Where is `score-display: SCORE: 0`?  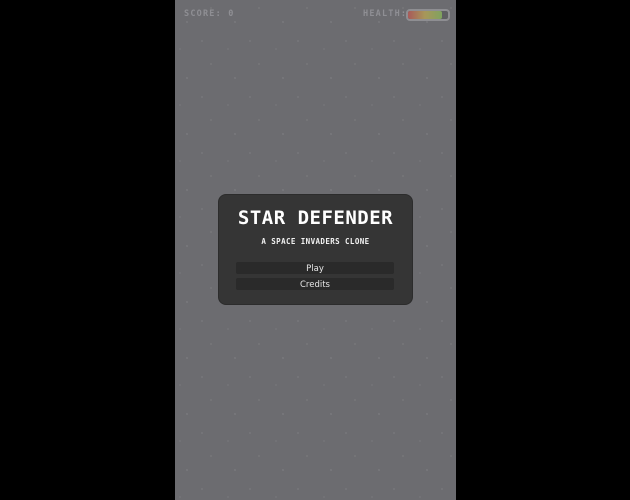 score-display: SCORE: 0 is located at coordinates (209, 14).